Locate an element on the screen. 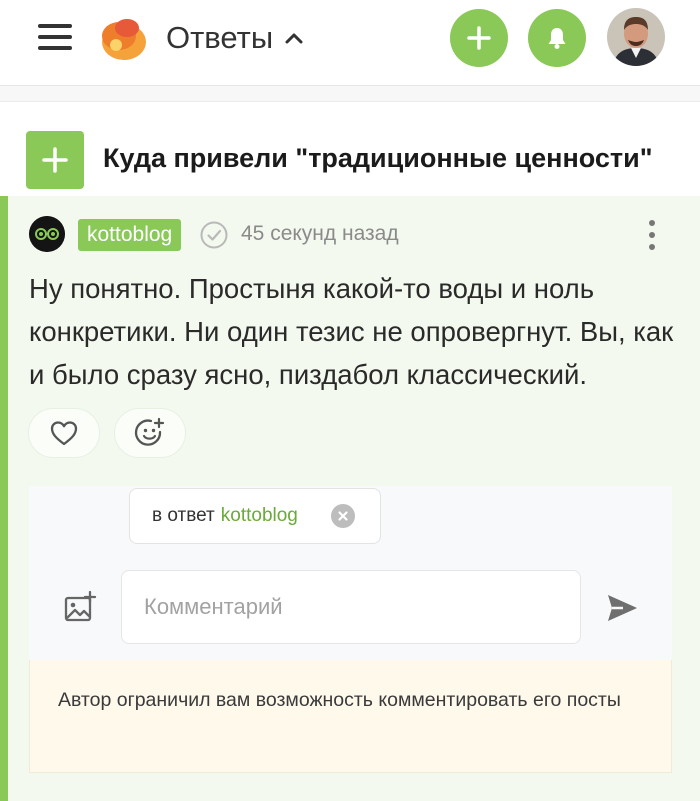  user-avatar is located at coordinates (636, 37).